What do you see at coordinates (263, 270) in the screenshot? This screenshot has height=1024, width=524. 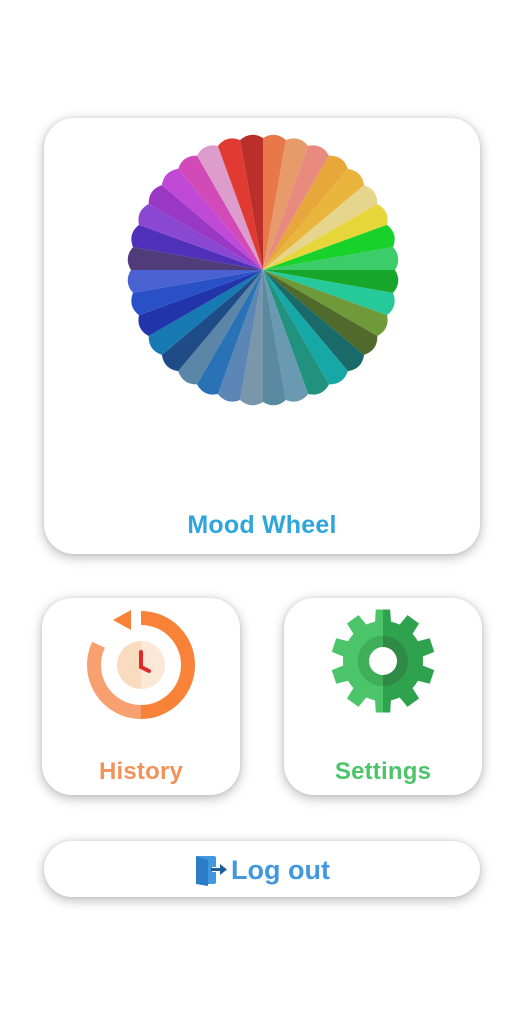 I see `color-wheel-icon` at bounding box center [263, 270].